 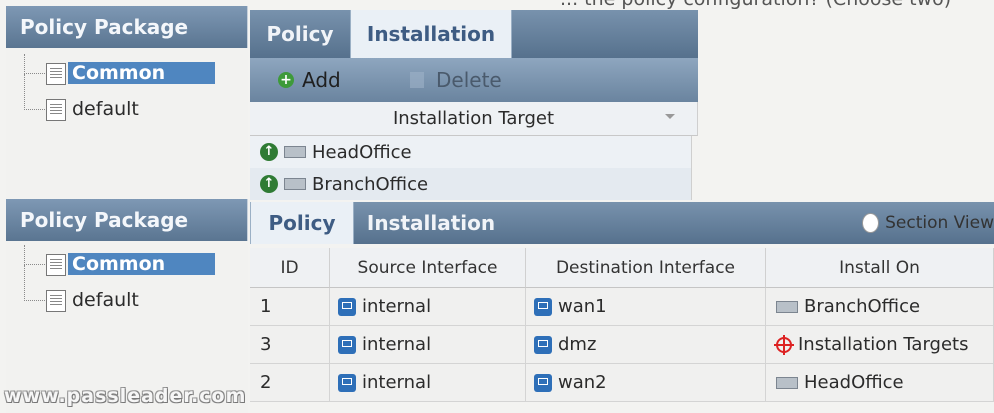 What do you see at coordinates (880, 268) in the screenshot?
I see `column-header-install-on: Install On` at bounding box center [880, 268].